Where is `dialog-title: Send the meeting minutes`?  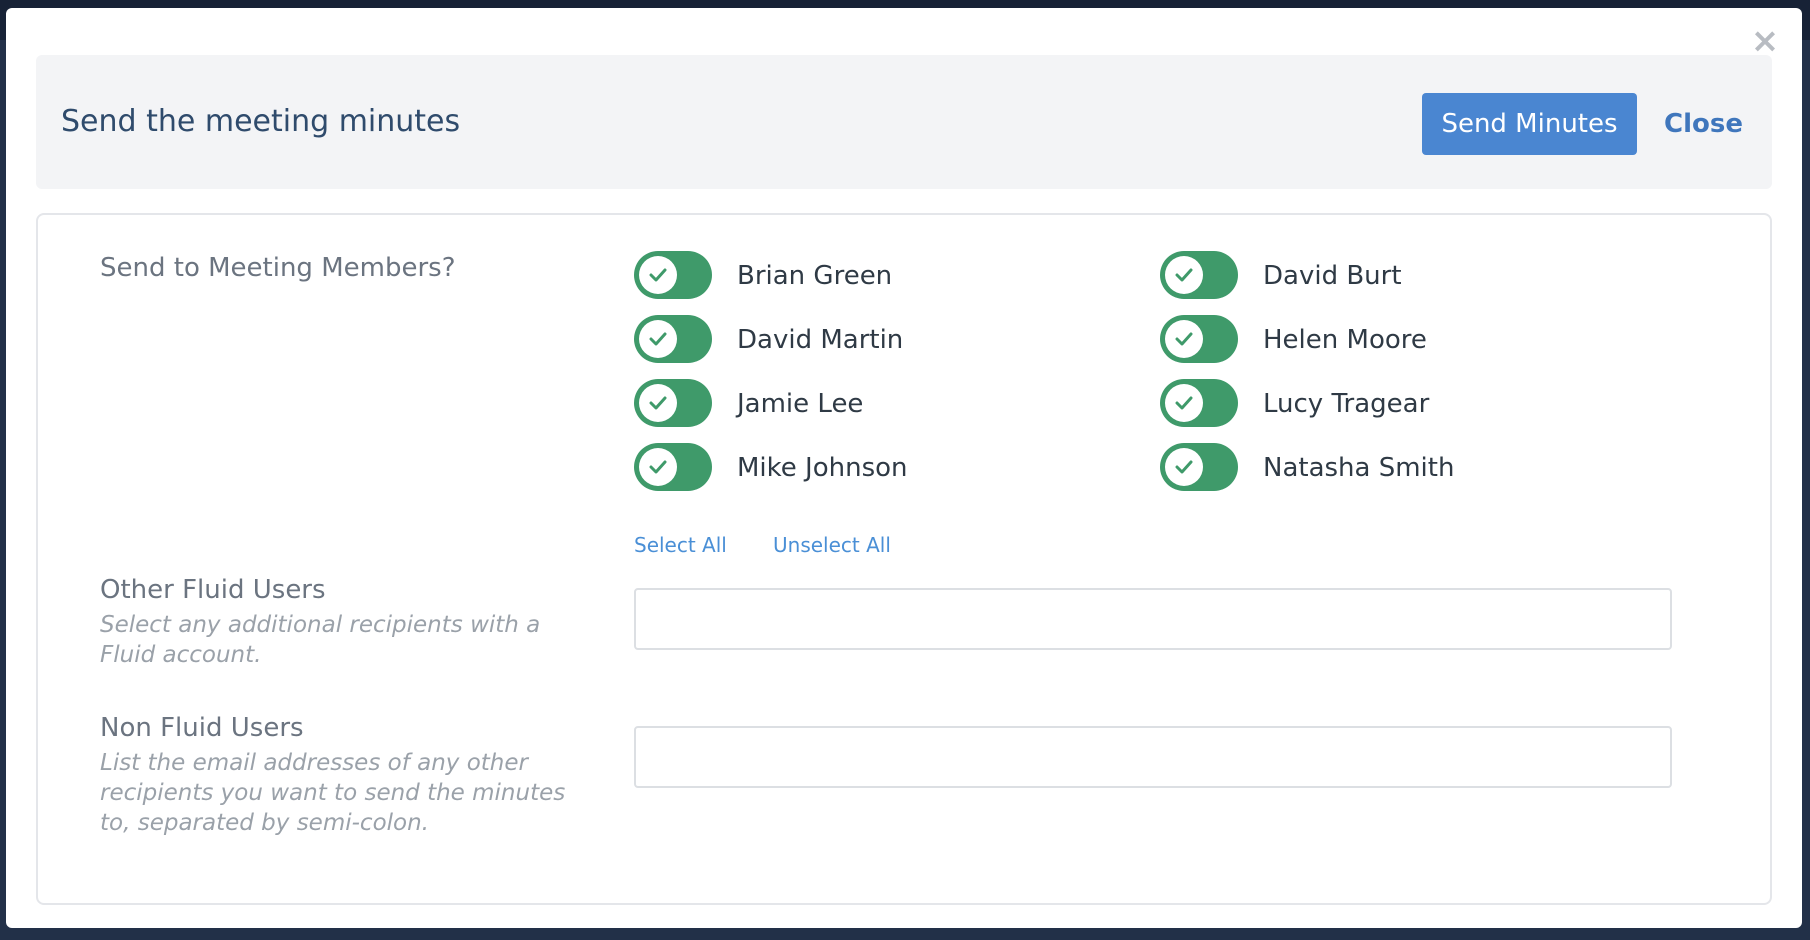 dialog-title: Send the meeting minutes is located at coordinates (261, 121).